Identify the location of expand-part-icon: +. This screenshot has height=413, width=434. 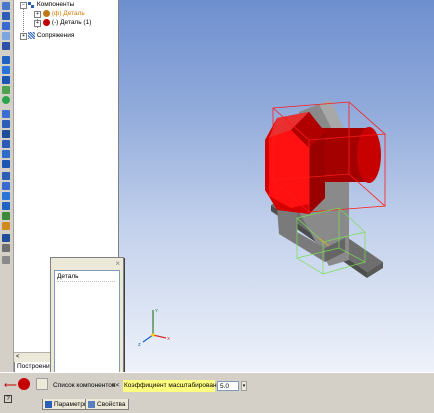
(37, 14).